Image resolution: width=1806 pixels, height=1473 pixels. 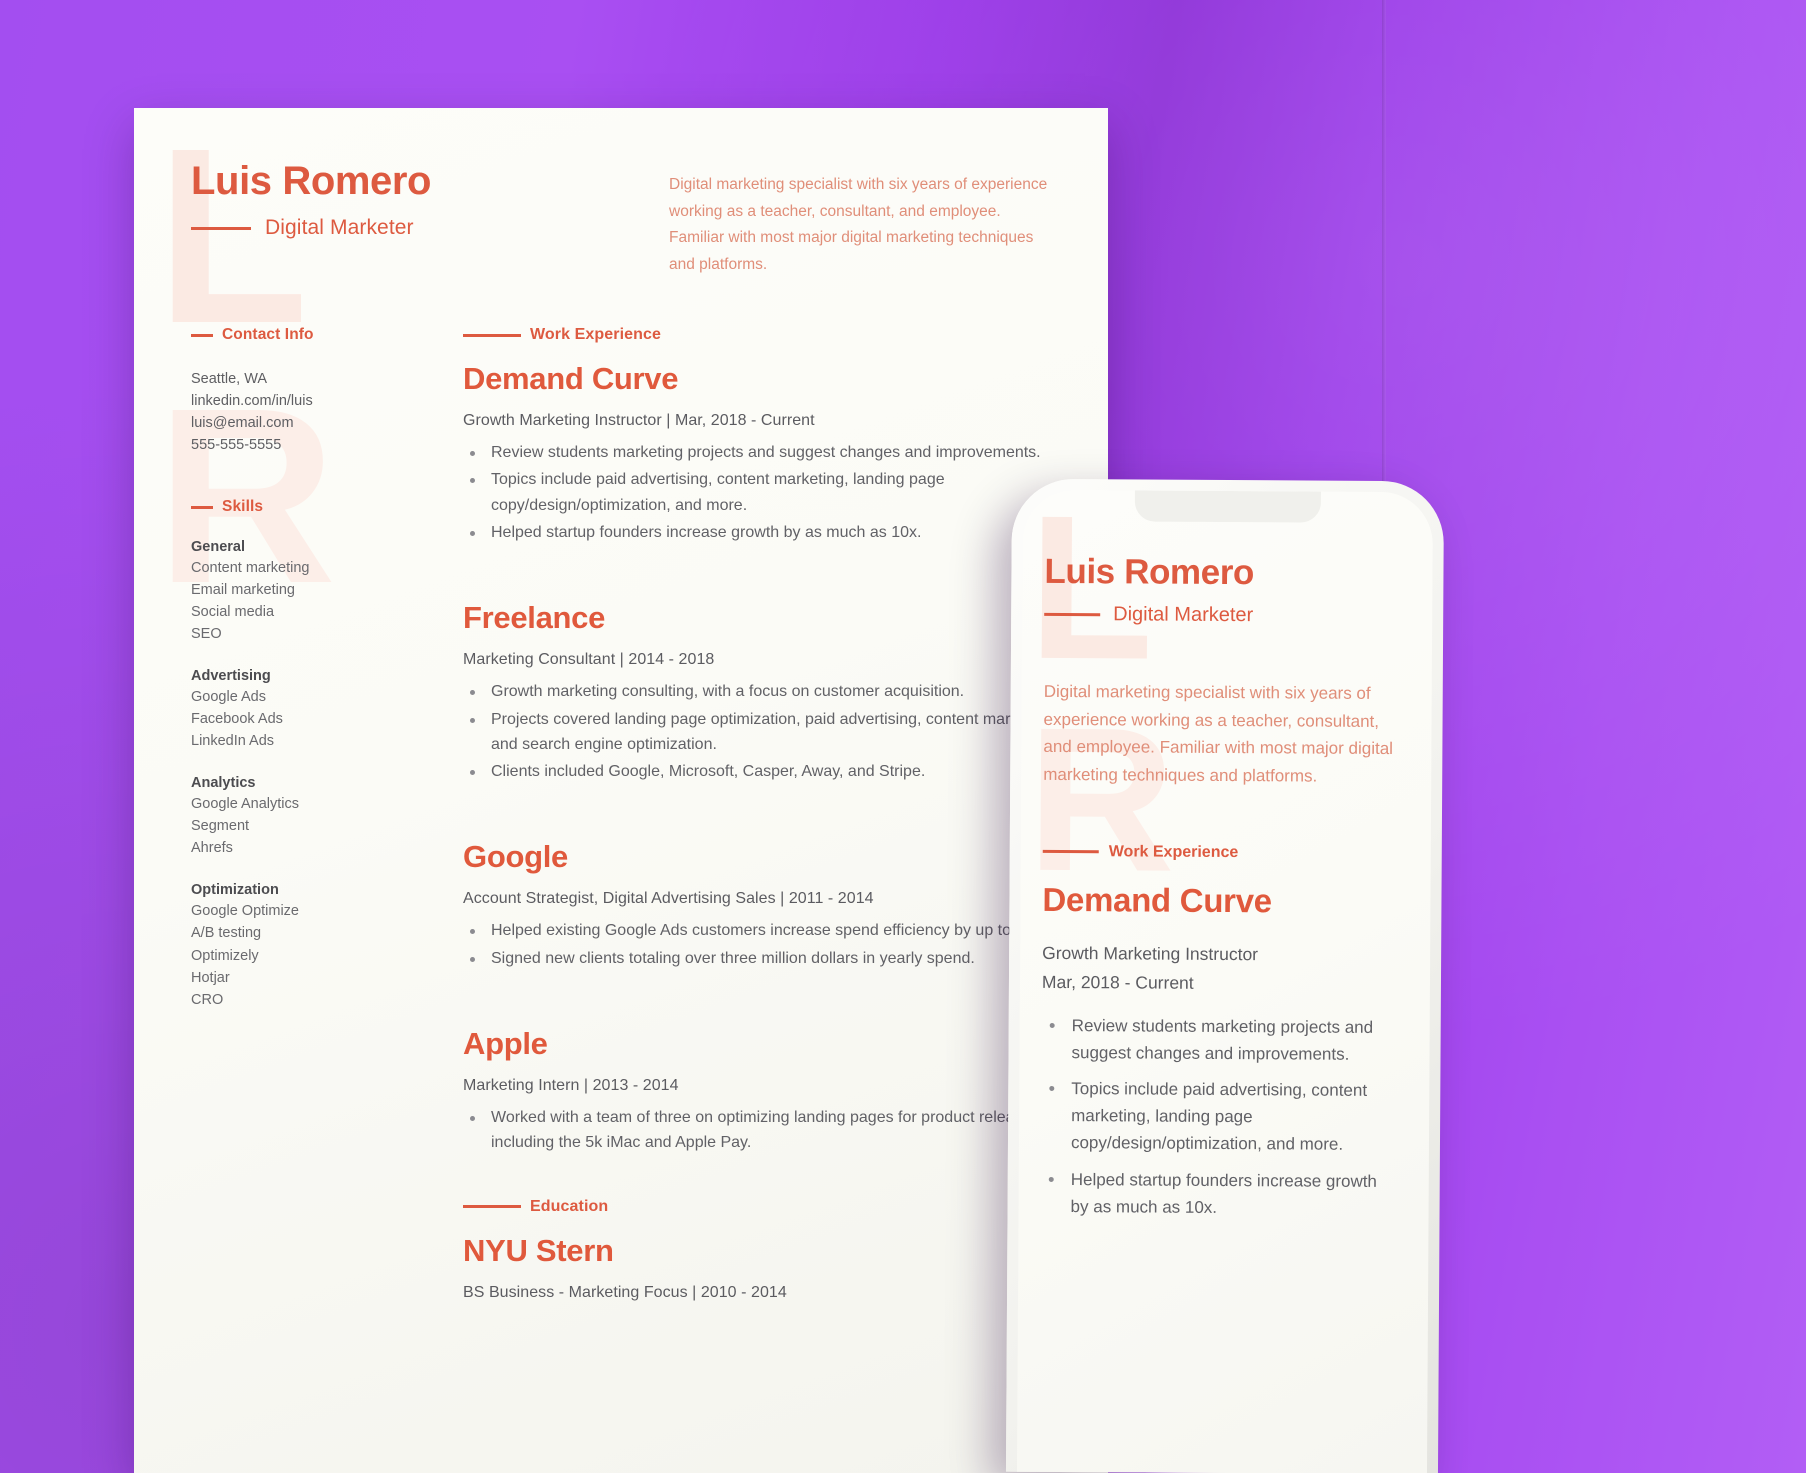 What do you see at coordinates (1149, 572) in the screenshot?
I see `phone-candidate-name: Luis Romero` at bounding box center [1149, 572].